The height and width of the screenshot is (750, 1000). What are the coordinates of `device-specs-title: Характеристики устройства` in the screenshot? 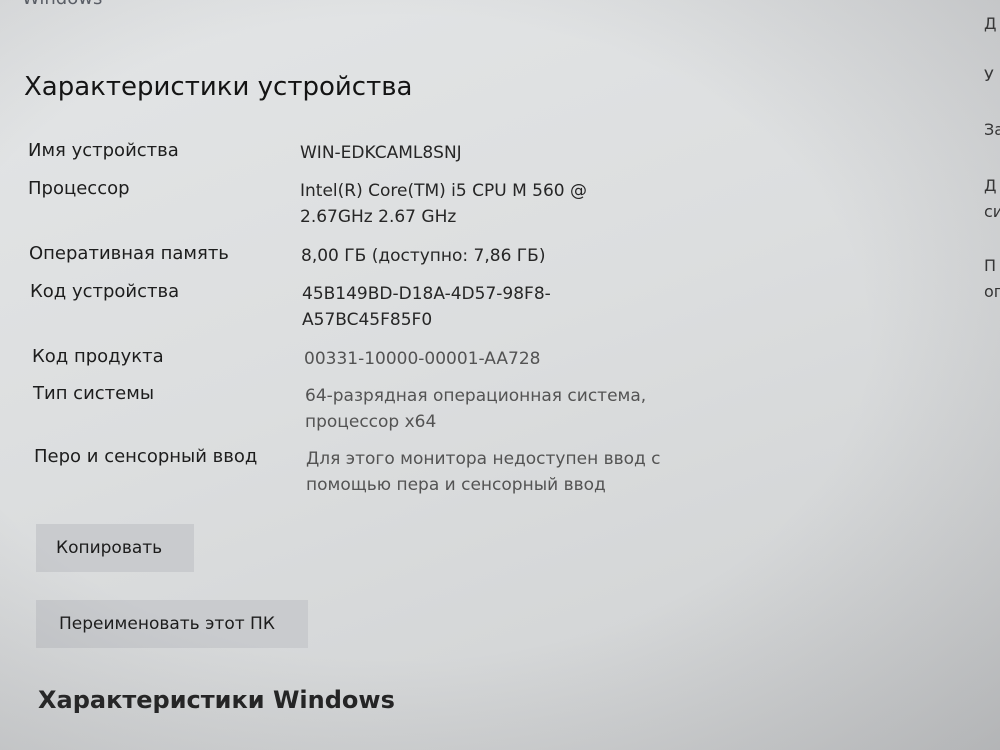 It's located at (218, 87).